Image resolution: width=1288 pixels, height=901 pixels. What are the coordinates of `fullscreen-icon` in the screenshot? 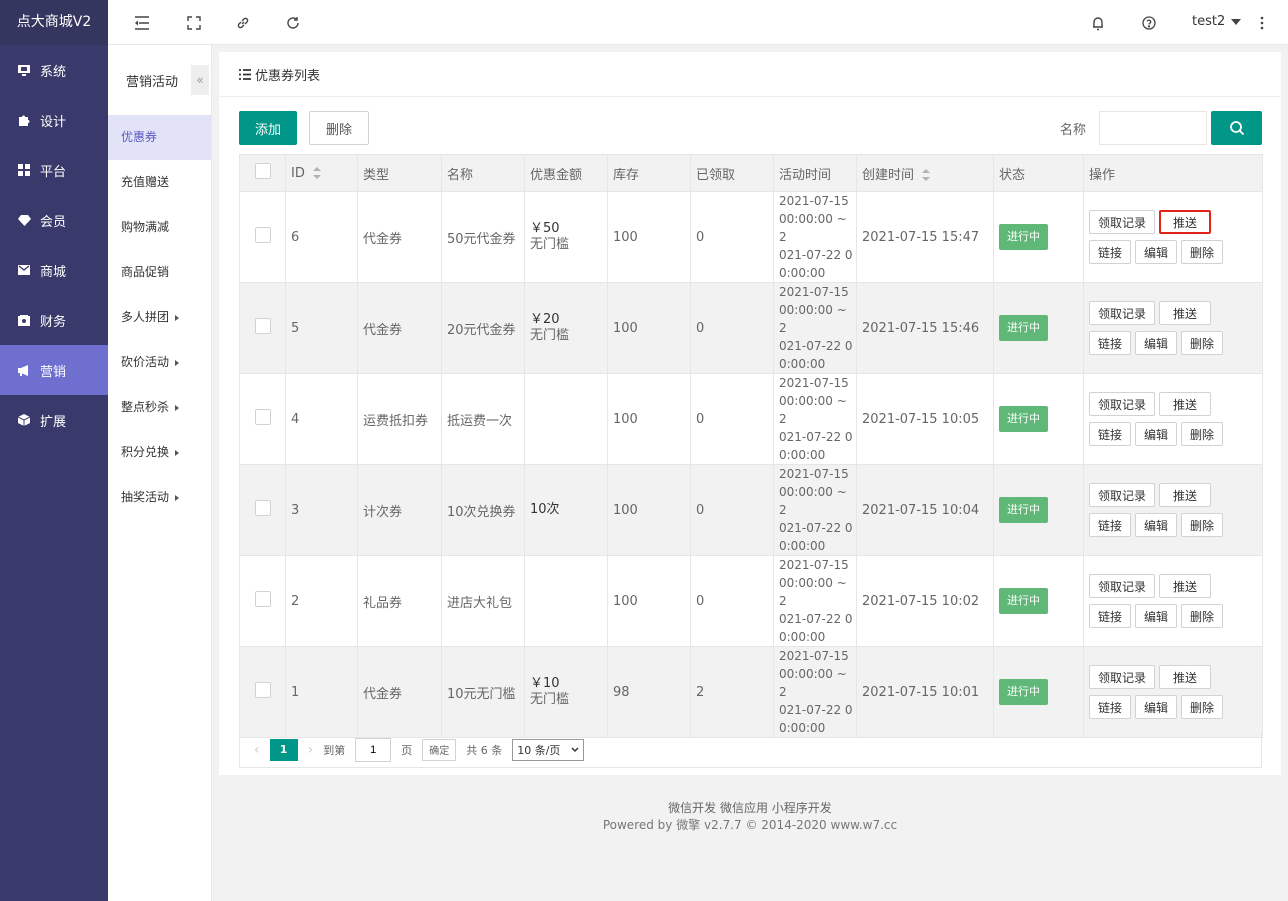 It's located at (194, 23).